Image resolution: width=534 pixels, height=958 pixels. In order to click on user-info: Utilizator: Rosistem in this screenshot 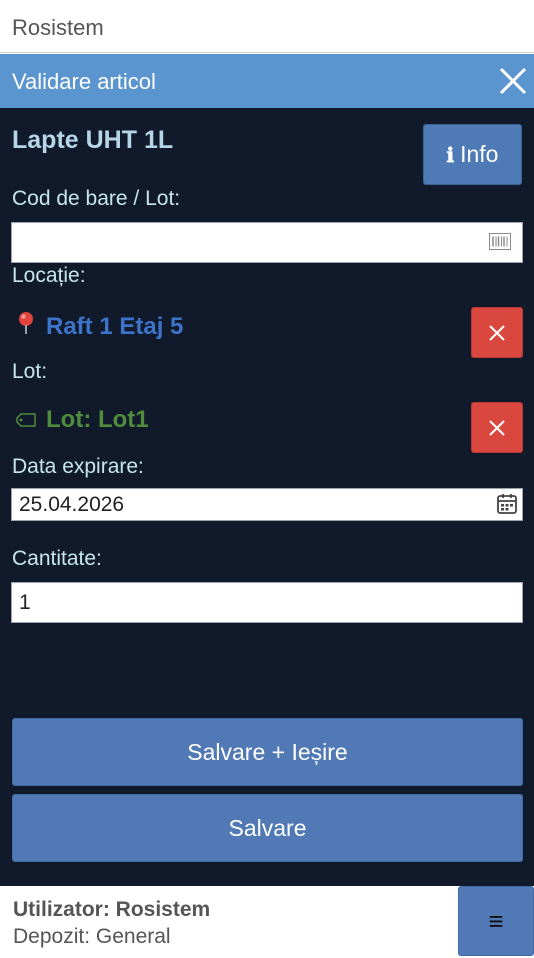, I will do `click(112, 909)`.